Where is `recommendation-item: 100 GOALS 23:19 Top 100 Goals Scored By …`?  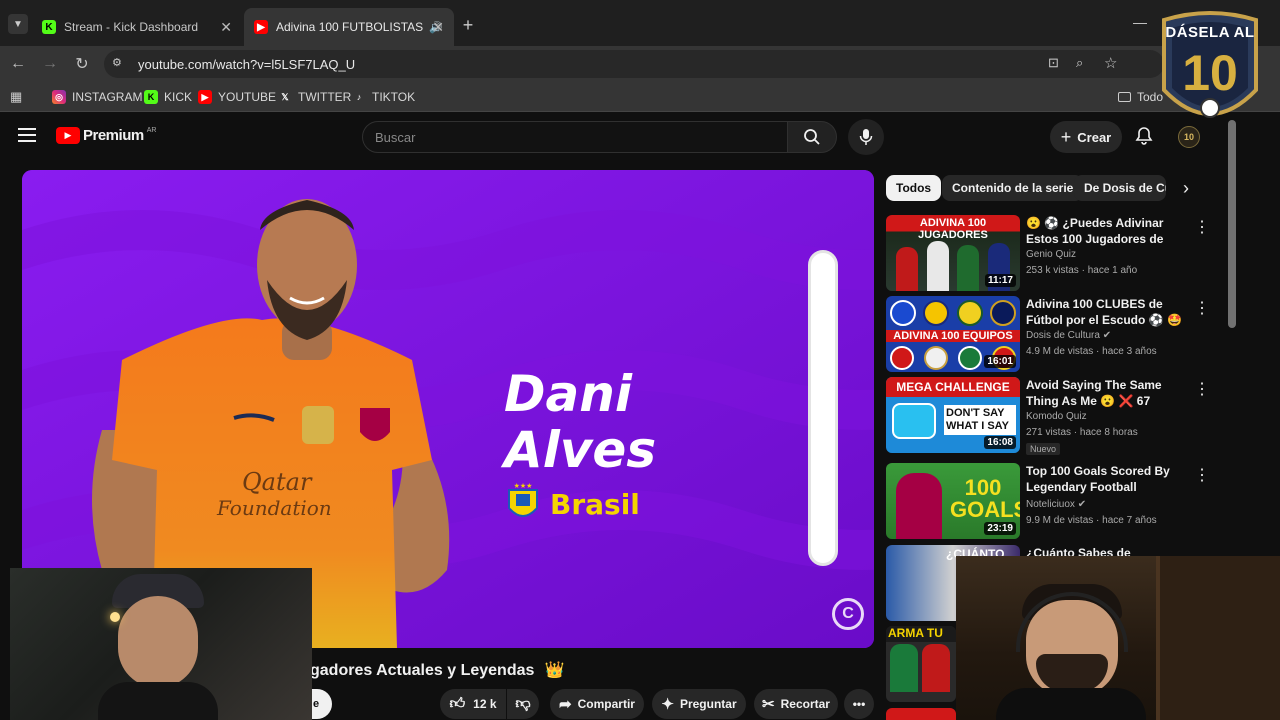 recommendation-item: 100 GOALS 23:19 Top 100 Goals Scored By … is located at coordinates (1051, 501).